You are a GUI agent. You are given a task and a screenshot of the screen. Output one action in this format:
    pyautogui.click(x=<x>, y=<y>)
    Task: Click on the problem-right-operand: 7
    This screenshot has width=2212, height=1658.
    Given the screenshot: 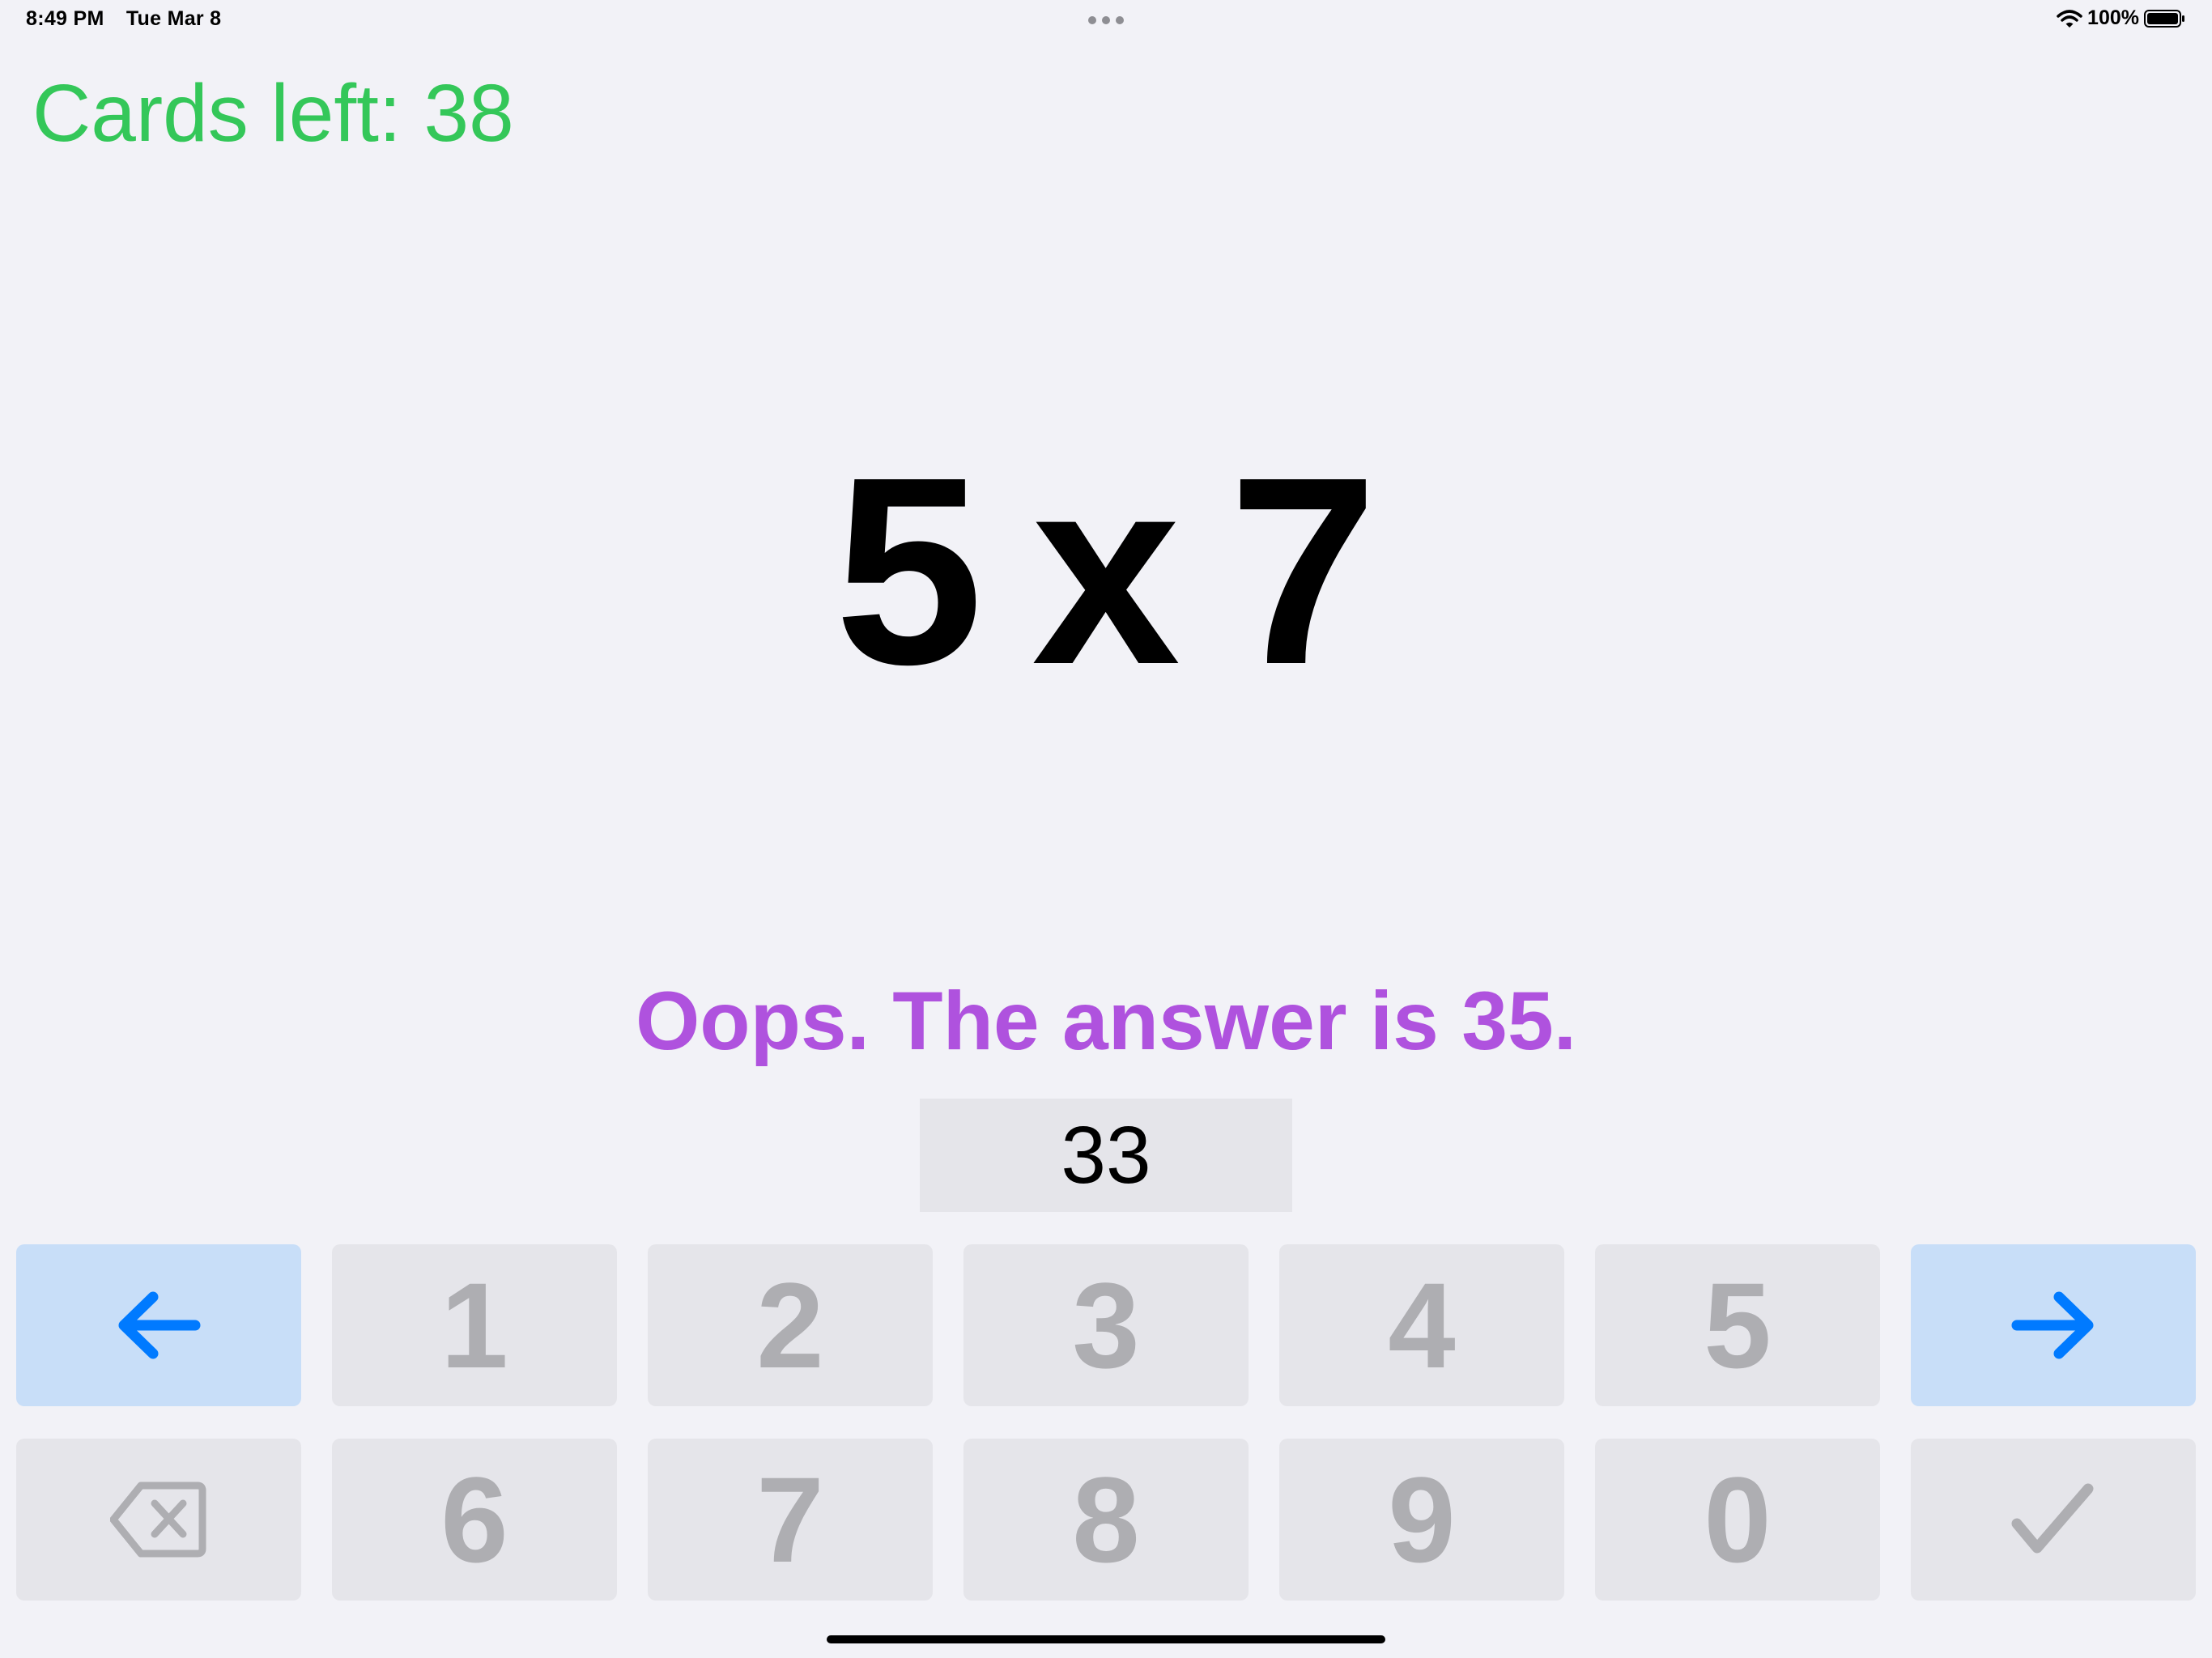 What is the action you would take?
    pyautogui.click(x=1303, y=570)
    